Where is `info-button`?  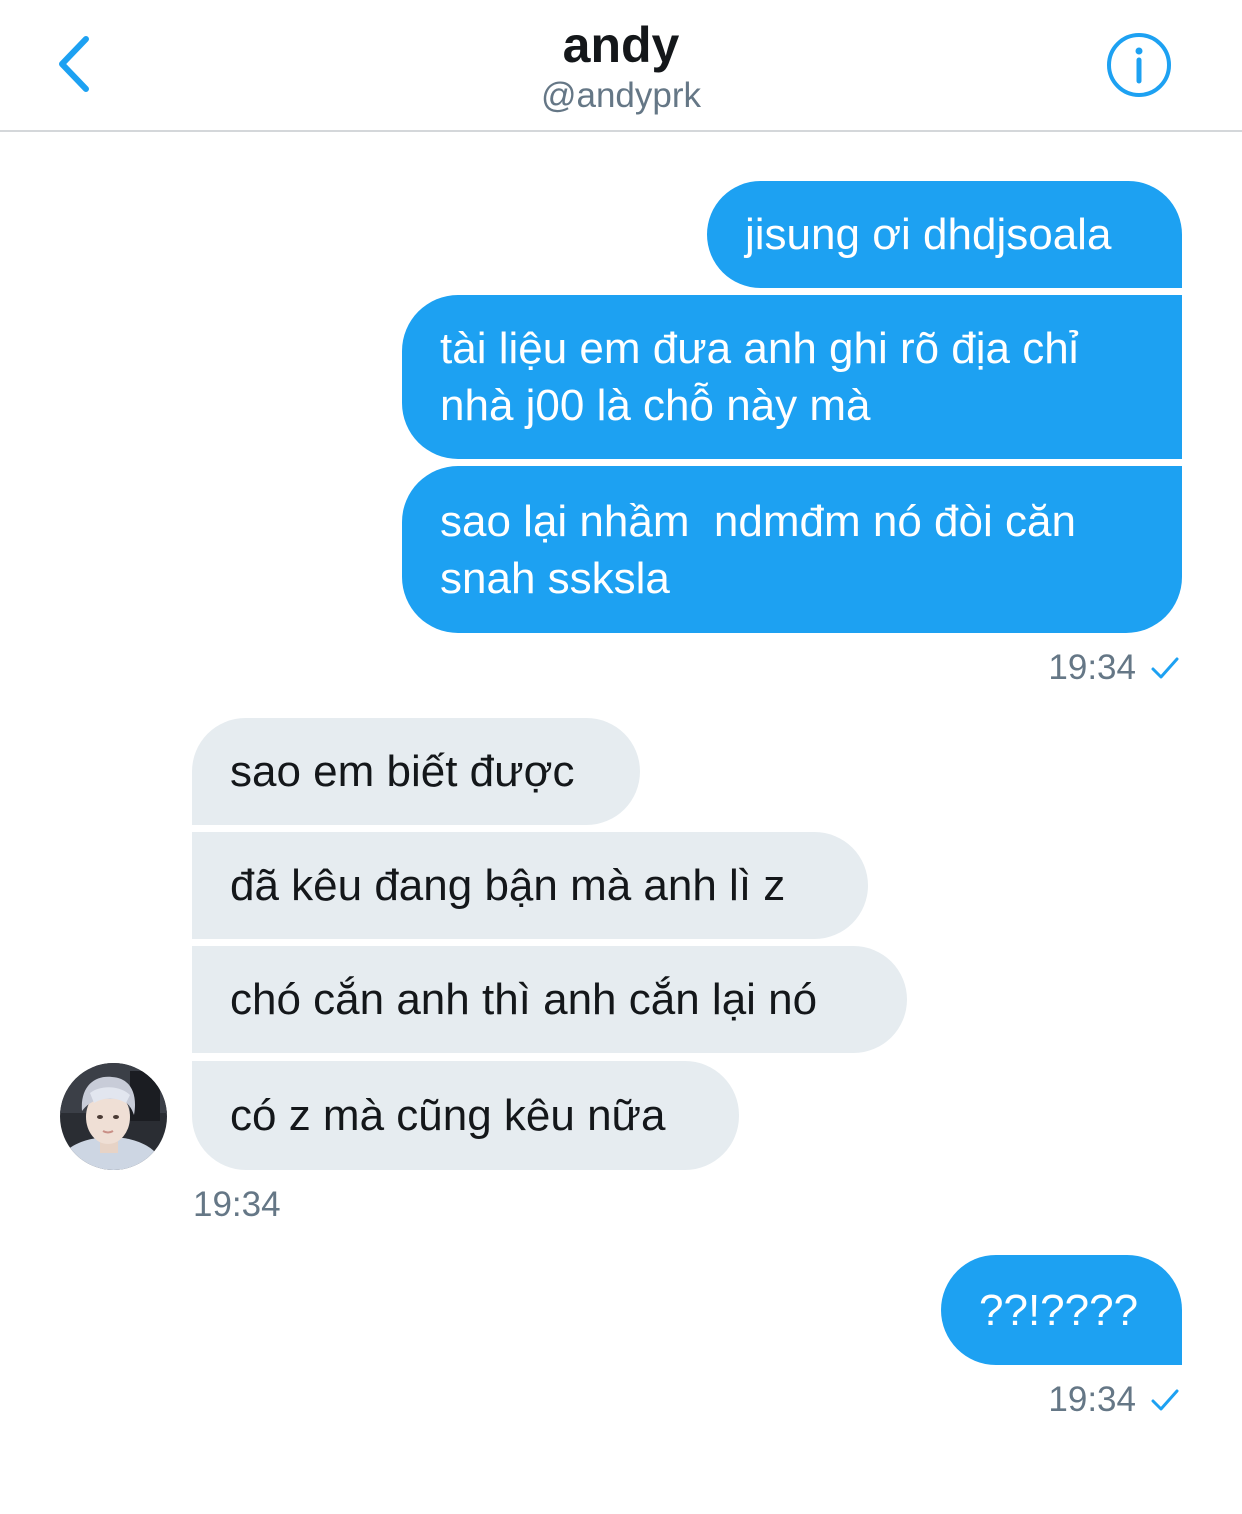 info-button is located at coordinates (1139, 65).